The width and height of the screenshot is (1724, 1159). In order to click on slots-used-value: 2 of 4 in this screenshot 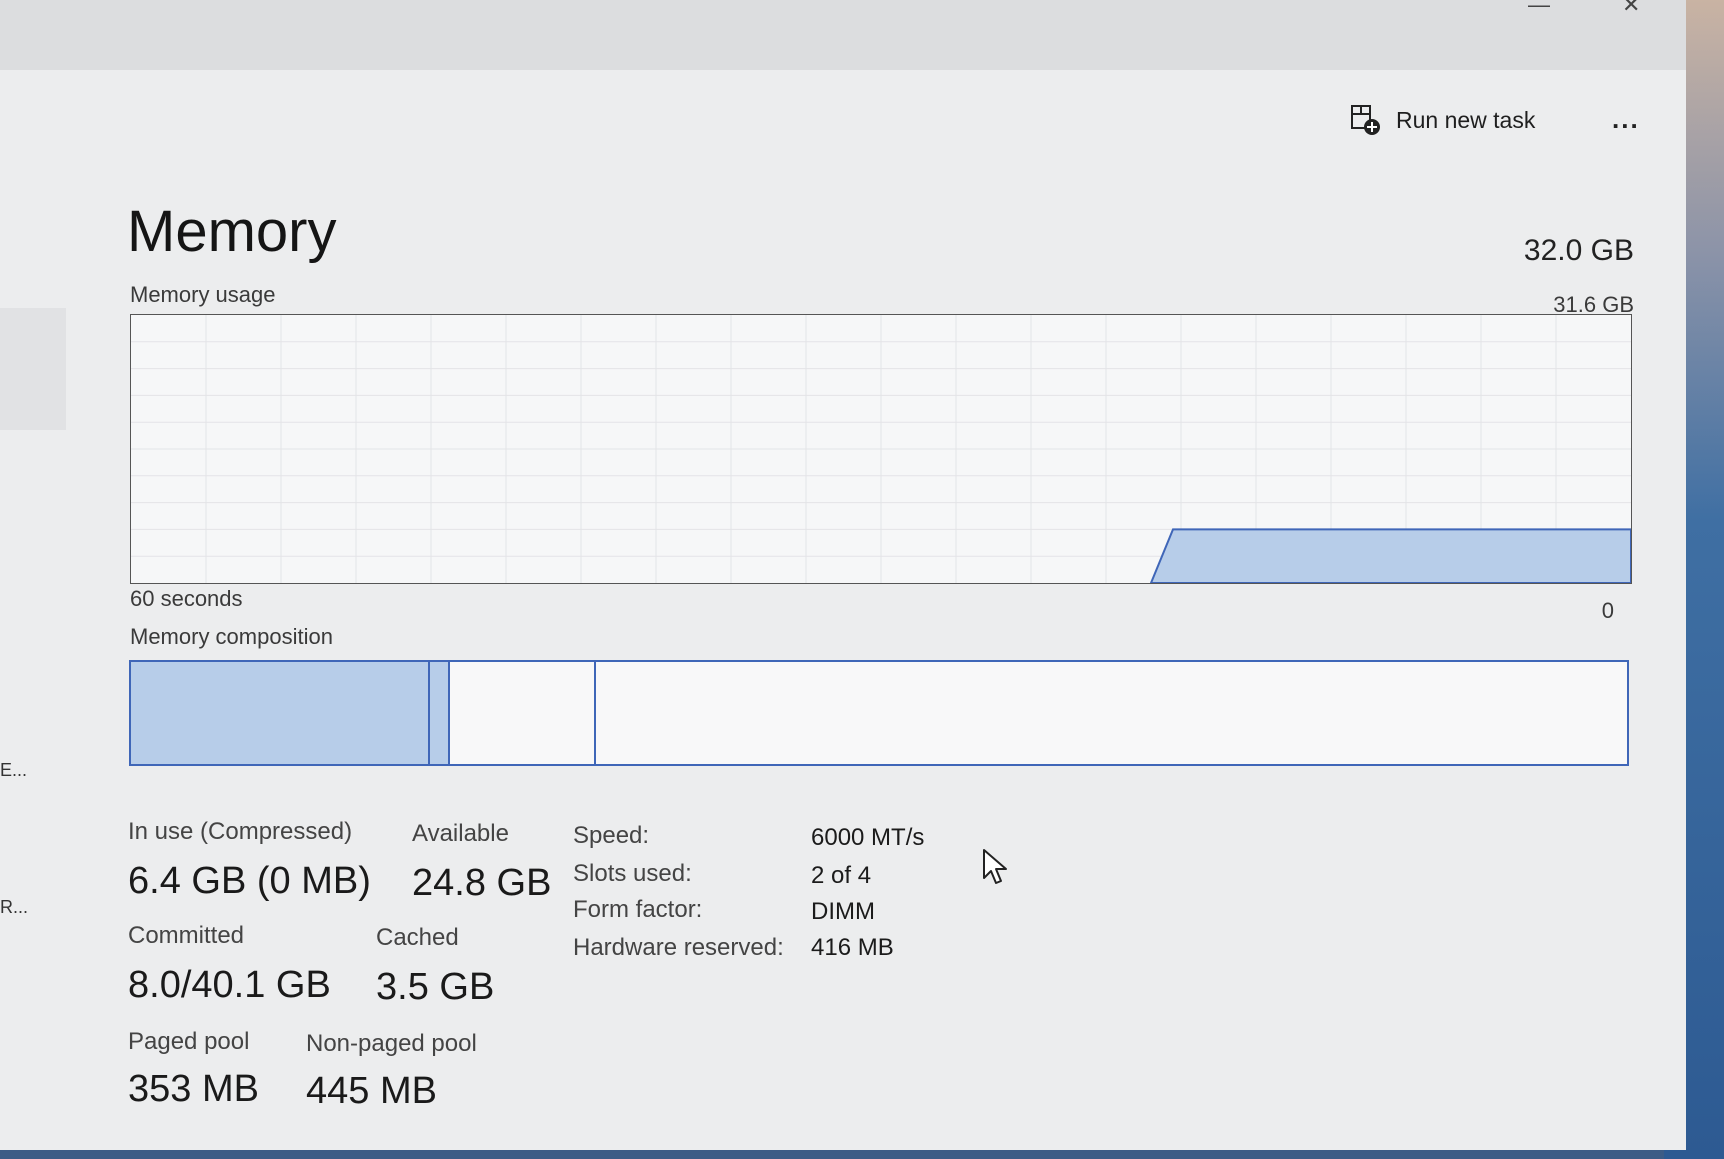, I will do `click(841, 875)`.